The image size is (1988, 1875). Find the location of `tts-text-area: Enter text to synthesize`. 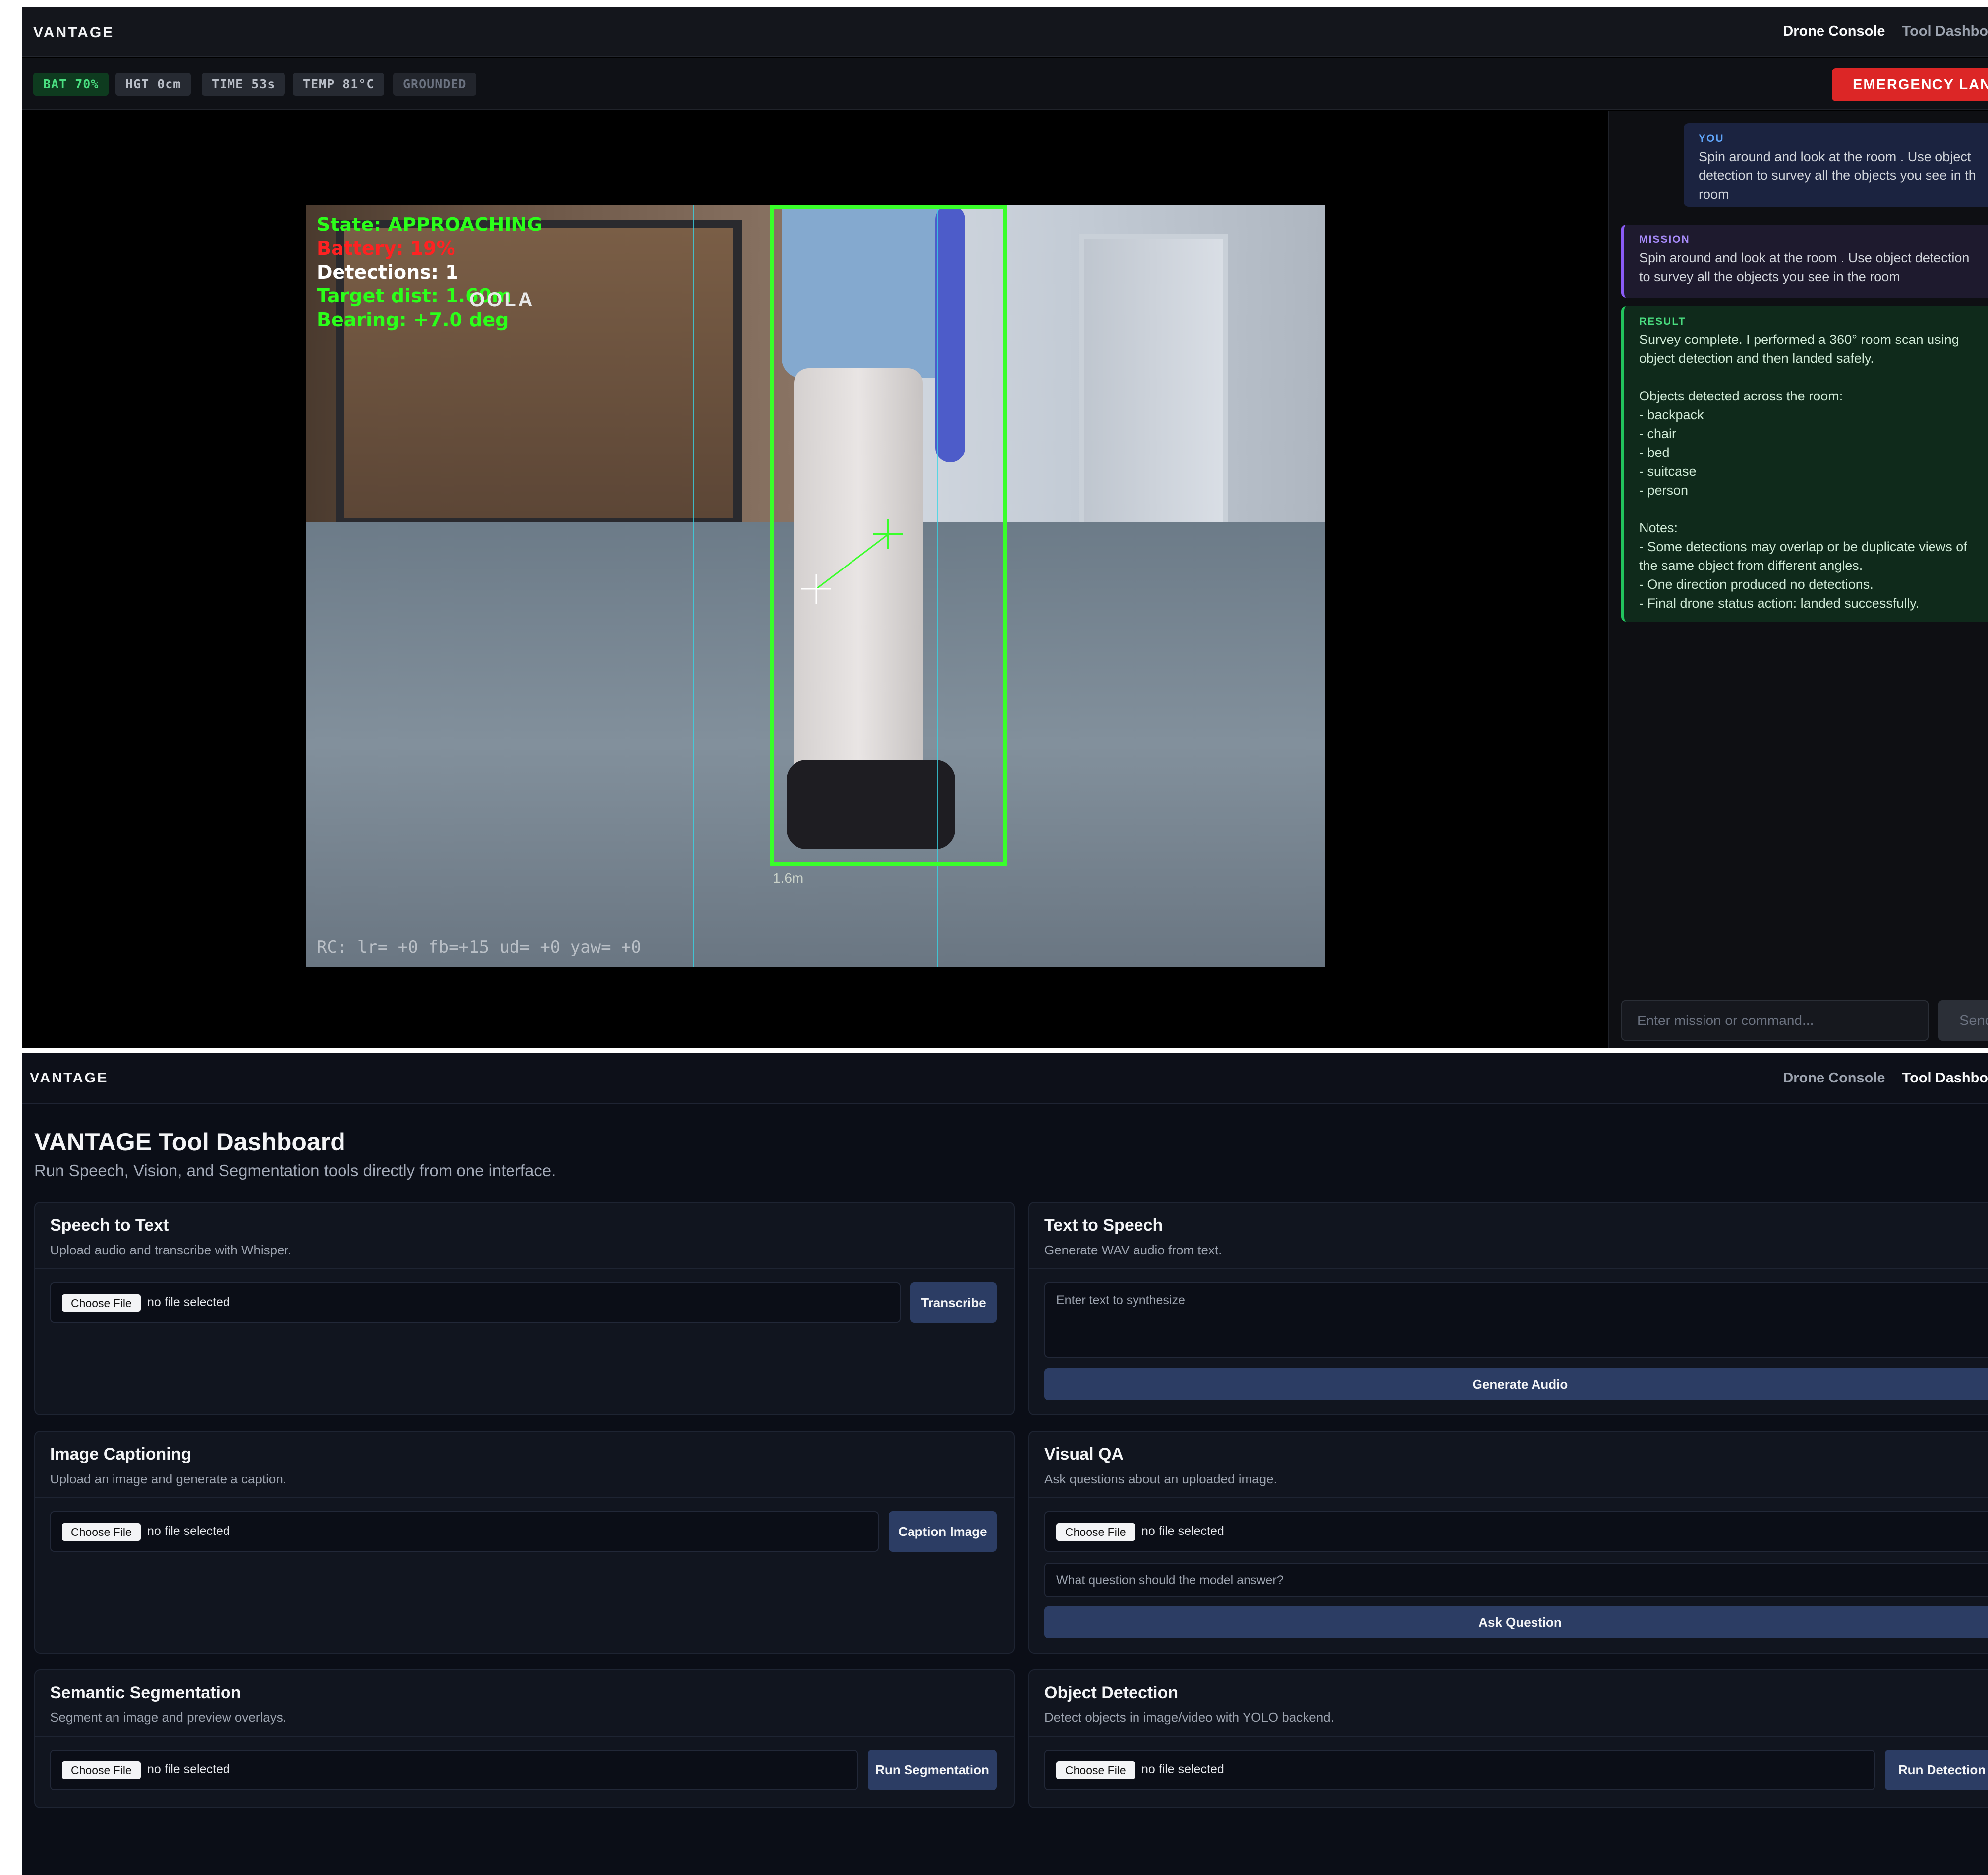

tts-text-area: Enter text to synthesize is located at coordinates (1516, 1320).